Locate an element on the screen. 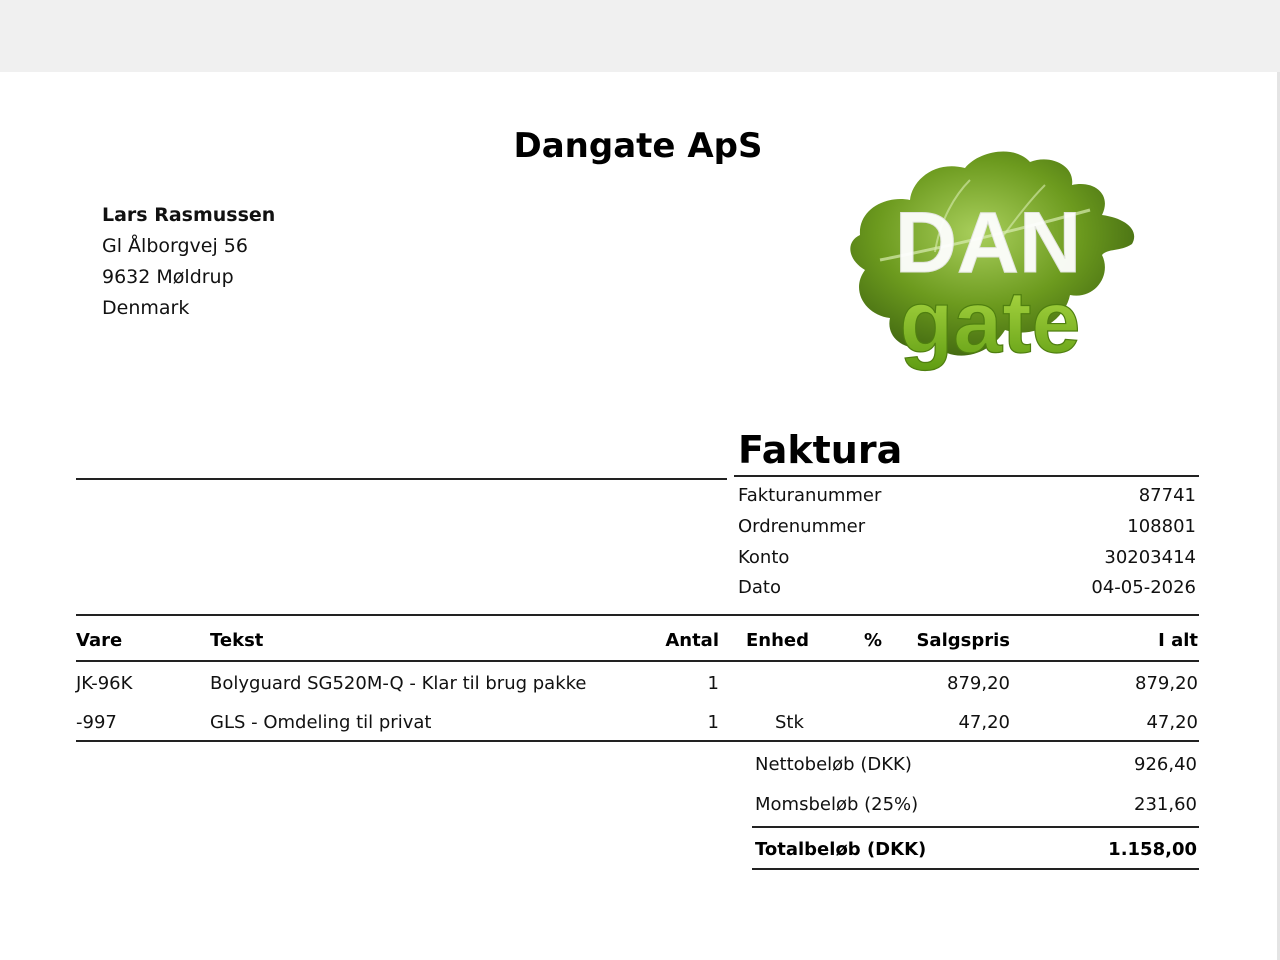 This screenshot has height=960, width=1280. cell-salgspris: 47,20 is located at coordinates (984, 722).